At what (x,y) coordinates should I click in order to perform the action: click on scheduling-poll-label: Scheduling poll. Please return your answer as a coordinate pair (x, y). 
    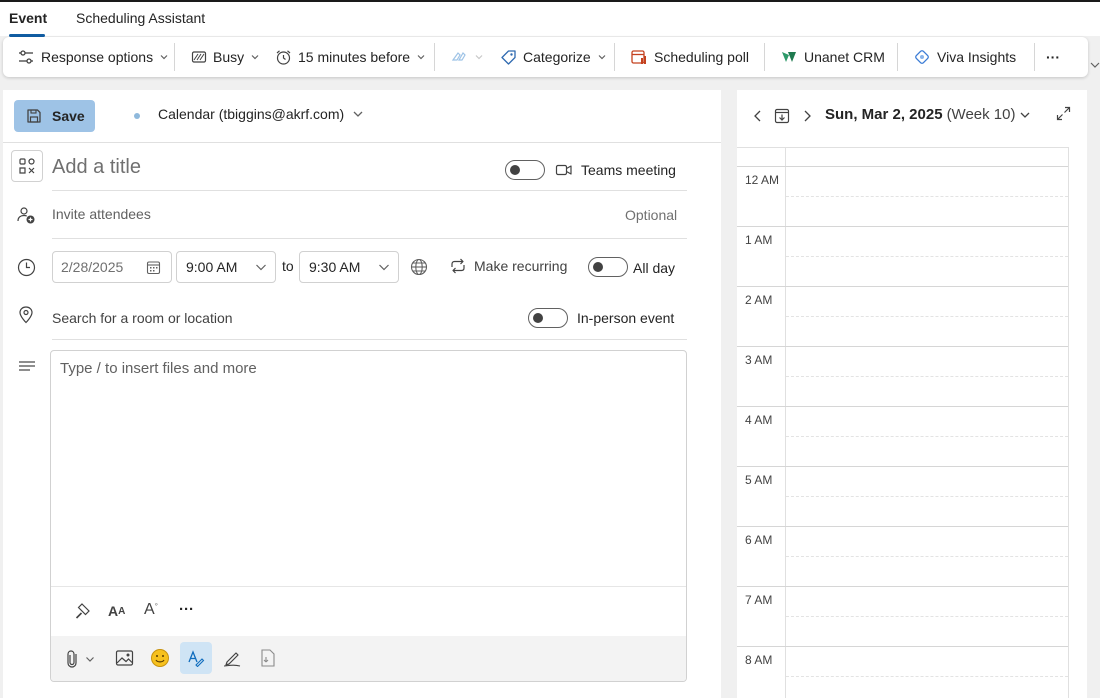
    Looking at the image, I should click on (701, 57).